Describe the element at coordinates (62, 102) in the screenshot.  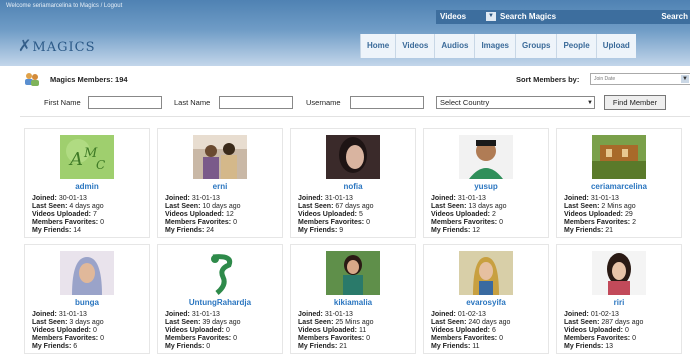
I see `first-name-label: First Name` at that location.